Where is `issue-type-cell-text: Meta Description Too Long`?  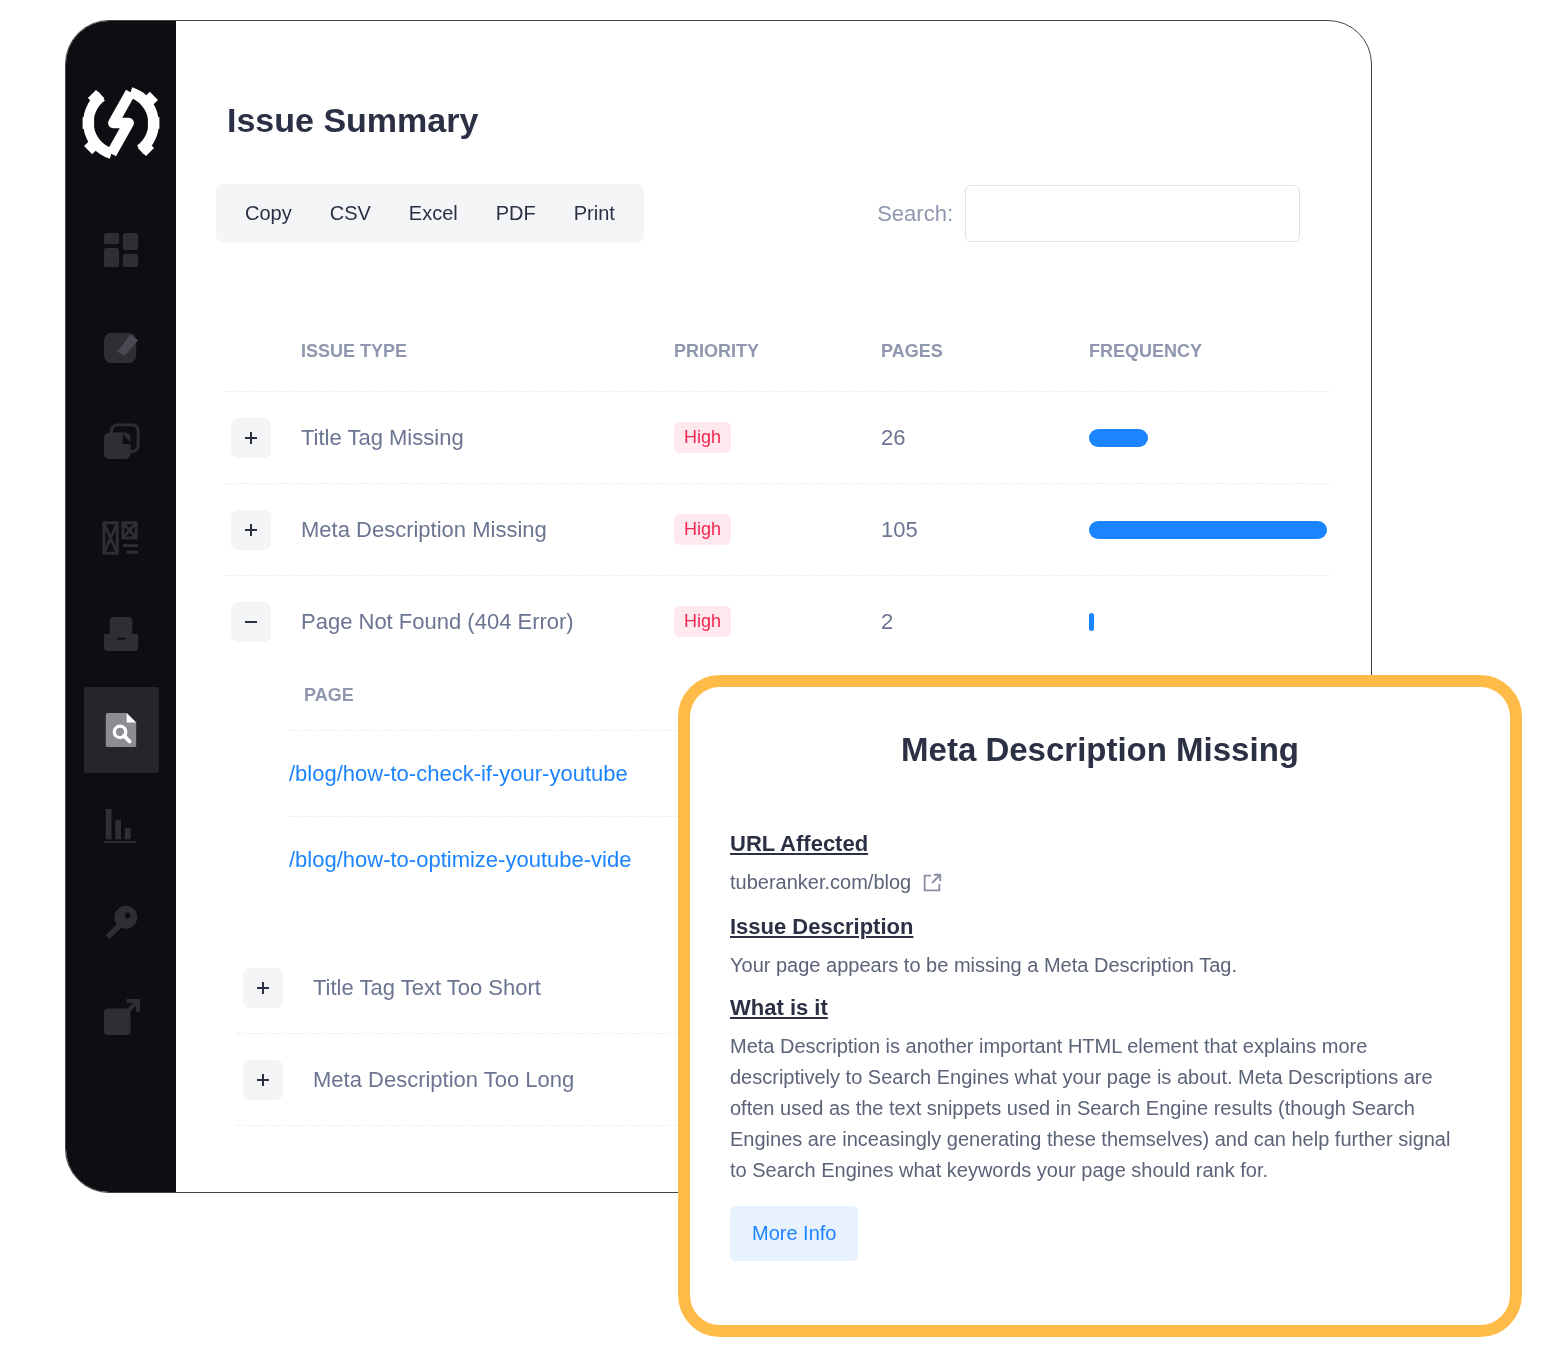 issue-type-cell-text: Meta Description Too Long is located at coordinates (444, 1079).